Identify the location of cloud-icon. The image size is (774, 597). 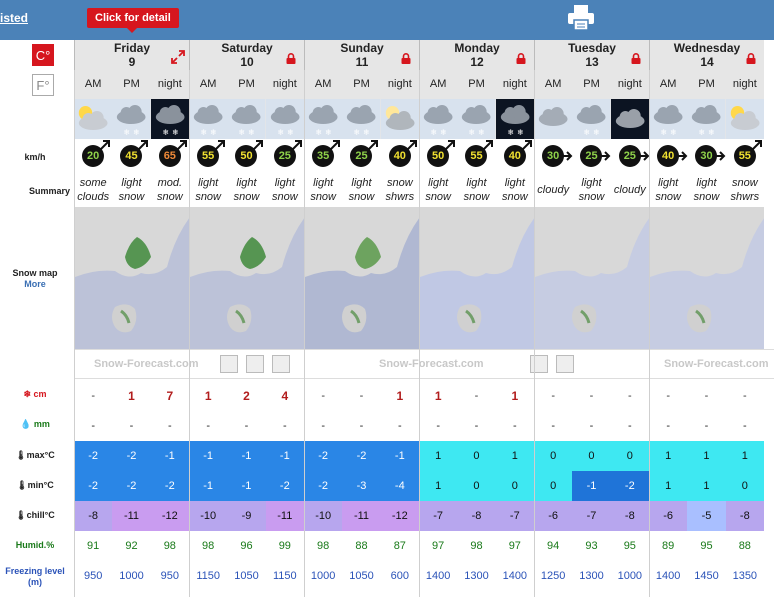
(553, 119).